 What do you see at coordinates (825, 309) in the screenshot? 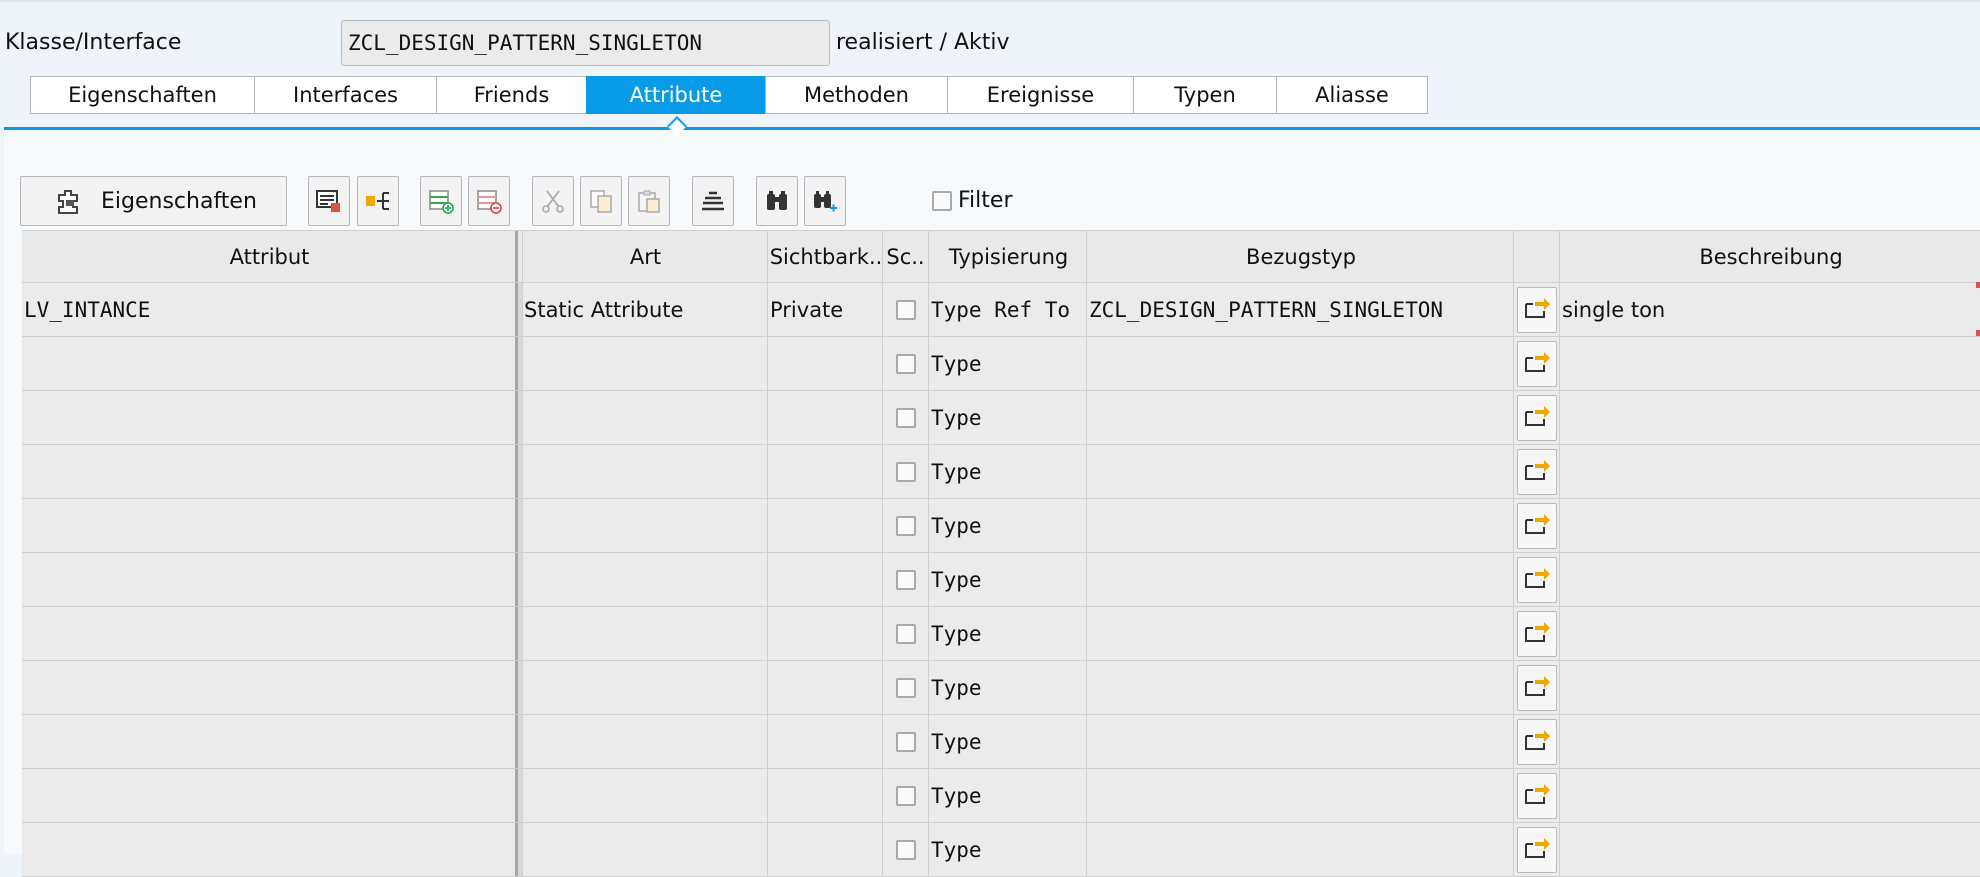
I see `cell-sichtbarkeit: Private` at bounding box center [825, 309].